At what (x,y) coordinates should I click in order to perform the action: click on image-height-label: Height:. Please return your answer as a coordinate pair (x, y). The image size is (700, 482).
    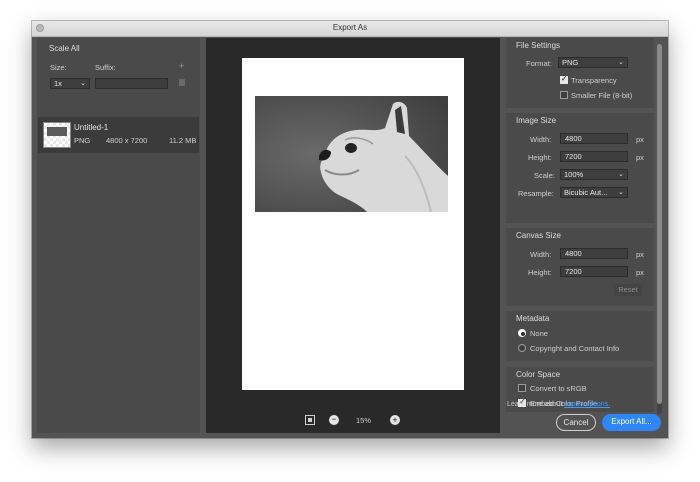
    Looking at the image, I should click on (540, 157).